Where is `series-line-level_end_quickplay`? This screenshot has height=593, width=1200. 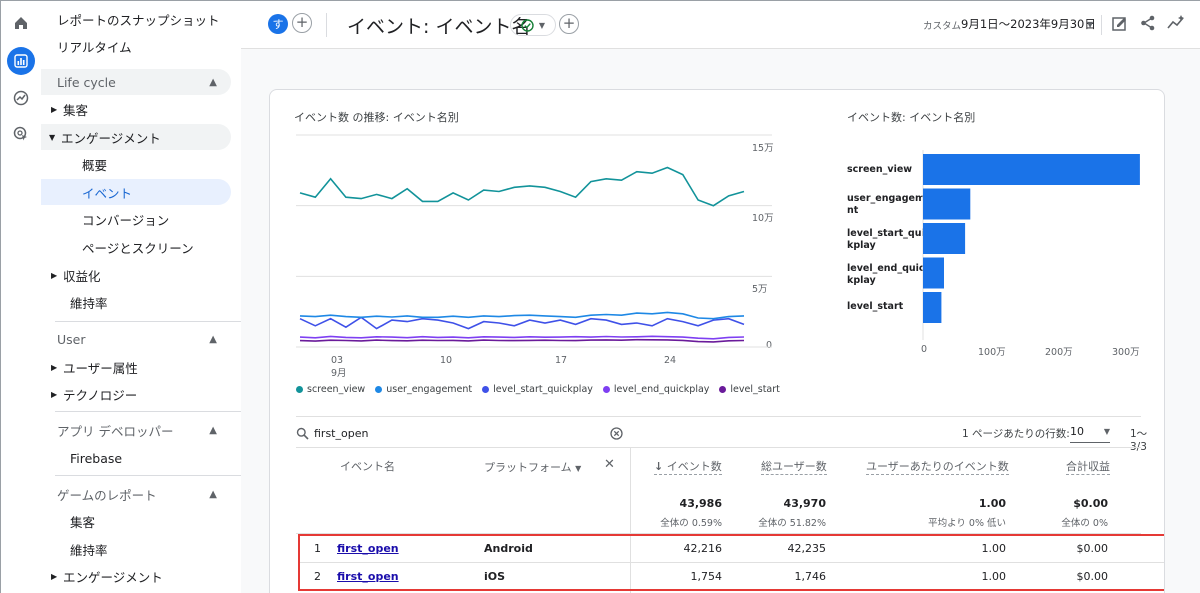 series-line-level_end_quickplay is located at coordinates (522, 337).